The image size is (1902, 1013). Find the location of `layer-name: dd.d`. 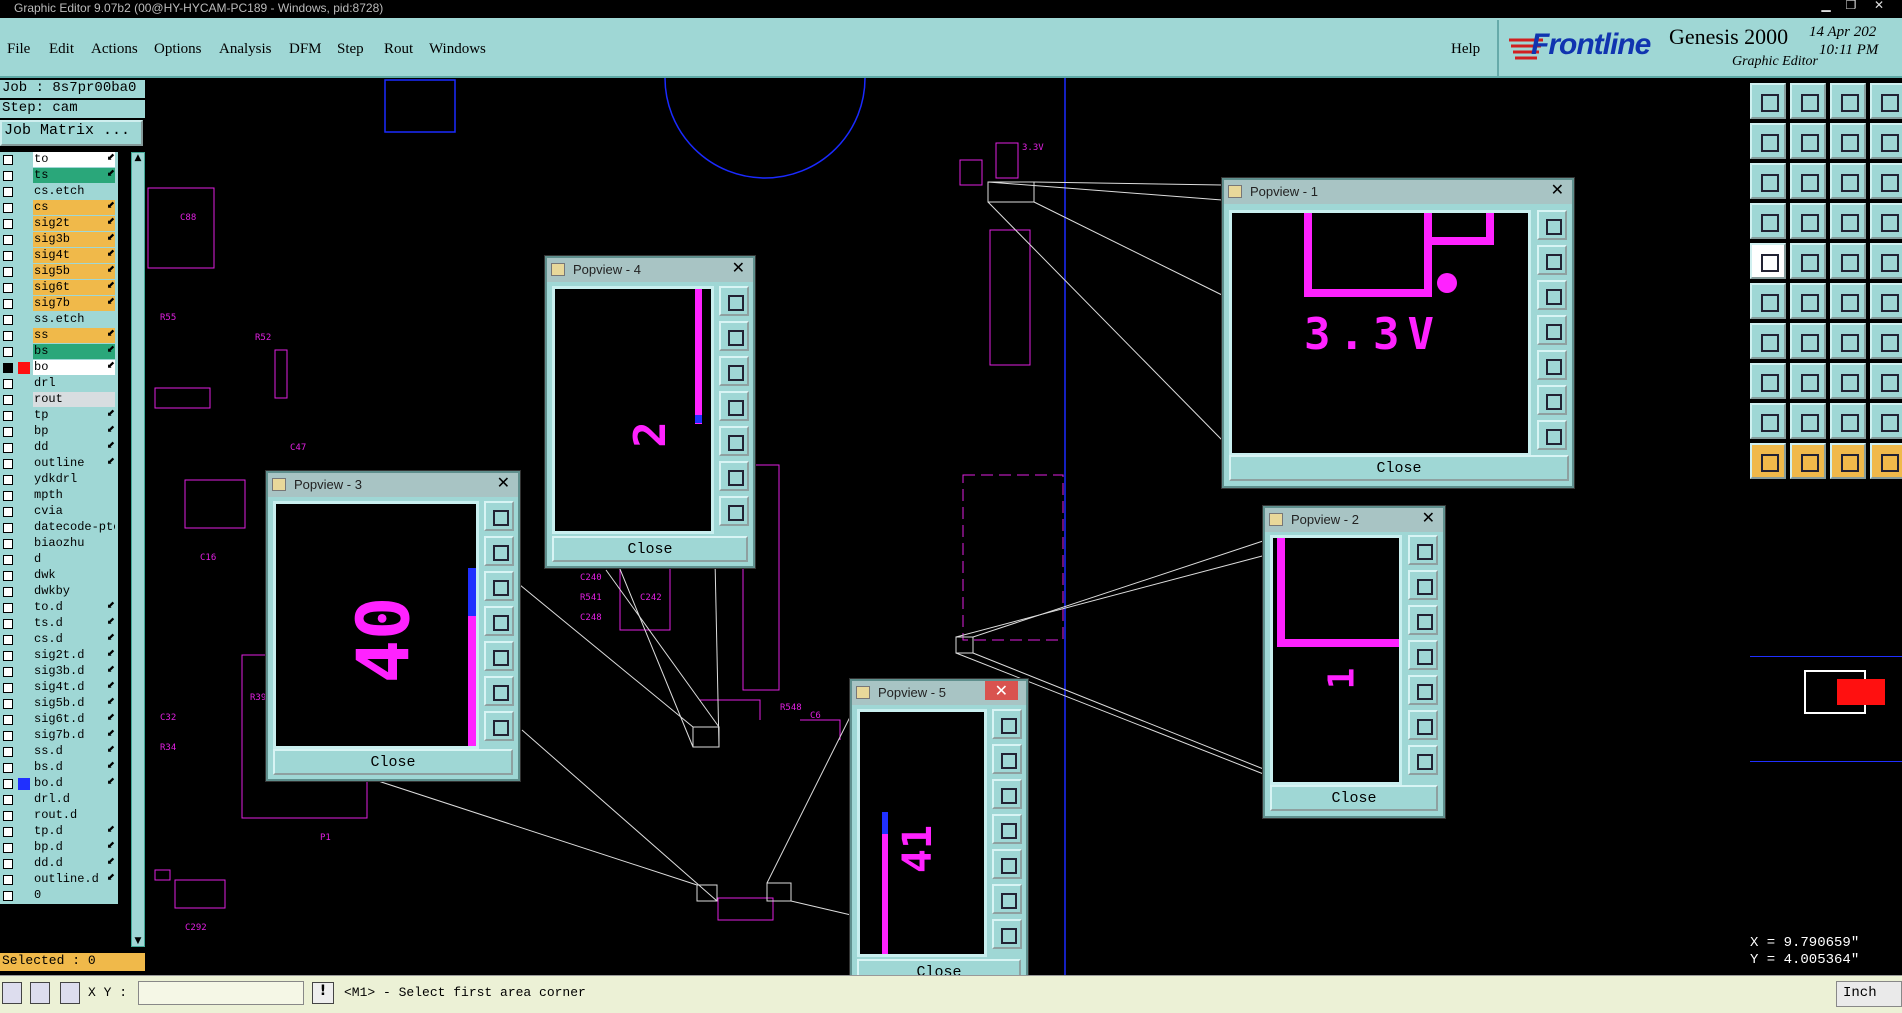

layer-name: dd.d is located at coordinates (74, 863).